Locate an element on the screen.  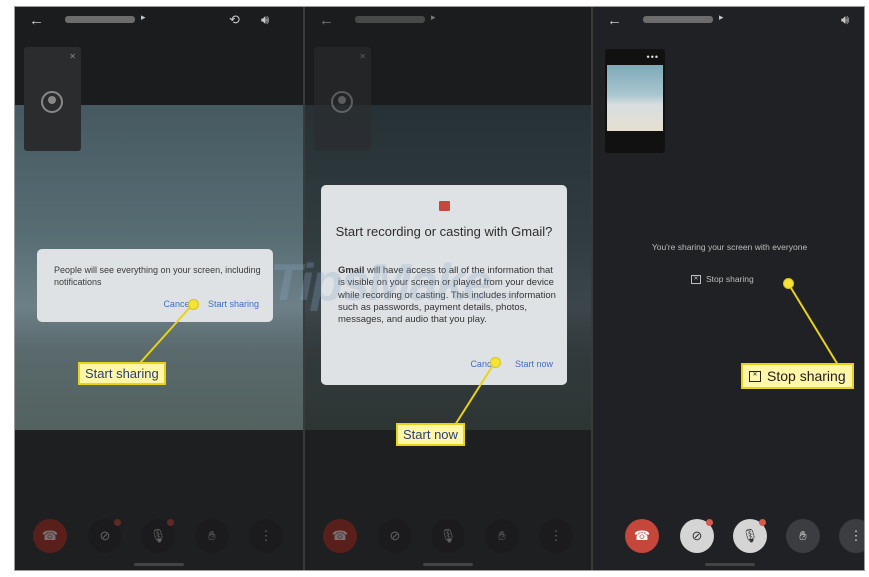
callout-stop-sharing: ✕ Stop sharing is located at coordinates (797, 376).